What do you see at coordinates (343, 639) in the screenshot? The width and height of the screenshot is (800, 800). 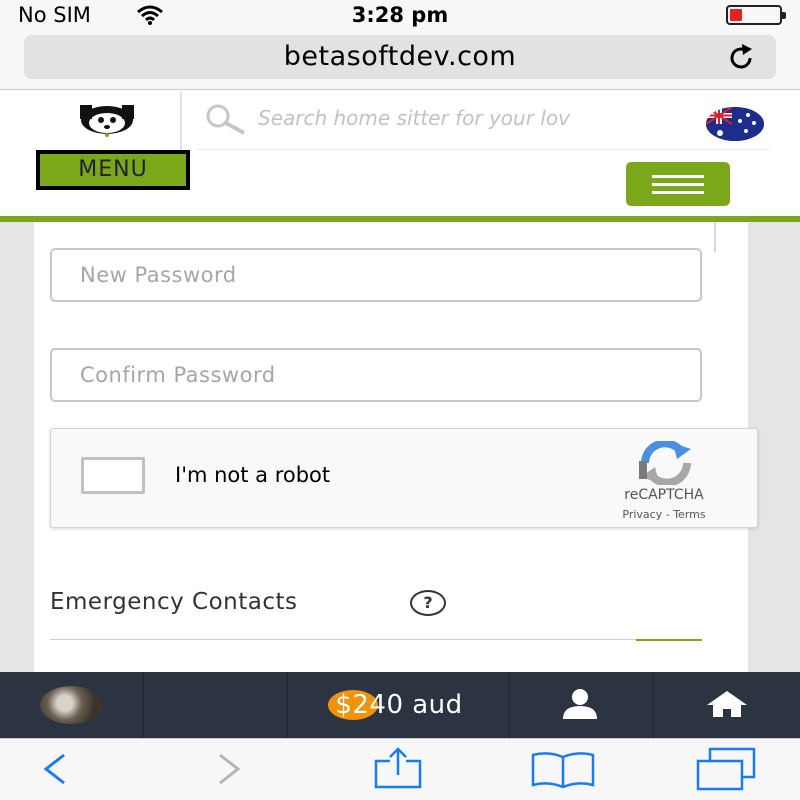 I see `section-divider` at bounding box center [343, 639].